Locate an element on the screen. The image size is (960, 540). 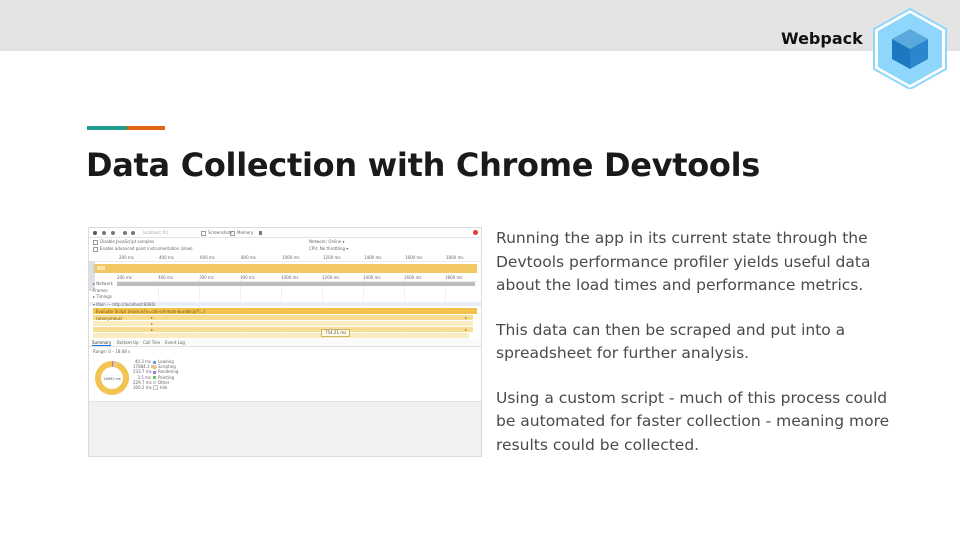
tab-call-tree: Call Tree is located at coordinates (152, 342).